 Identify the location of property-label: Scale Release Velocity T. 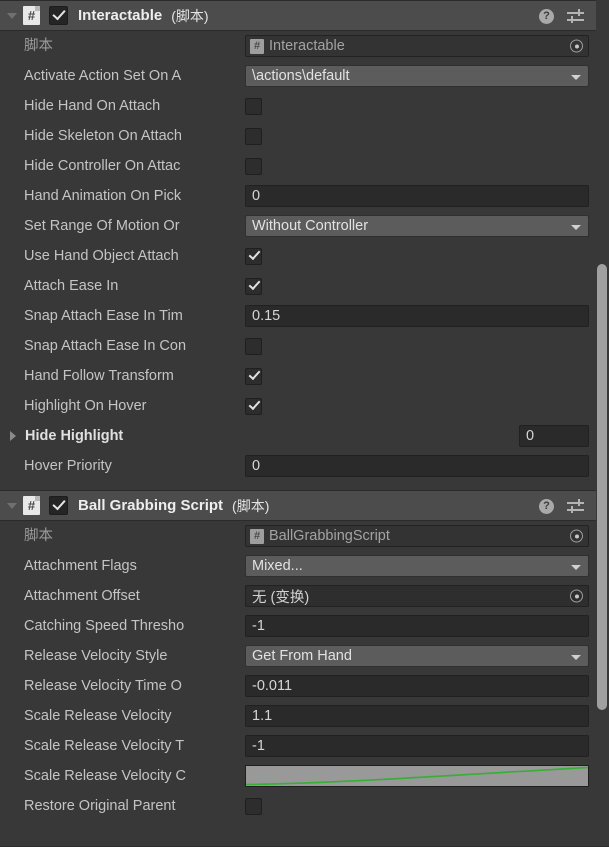
(104, 746).